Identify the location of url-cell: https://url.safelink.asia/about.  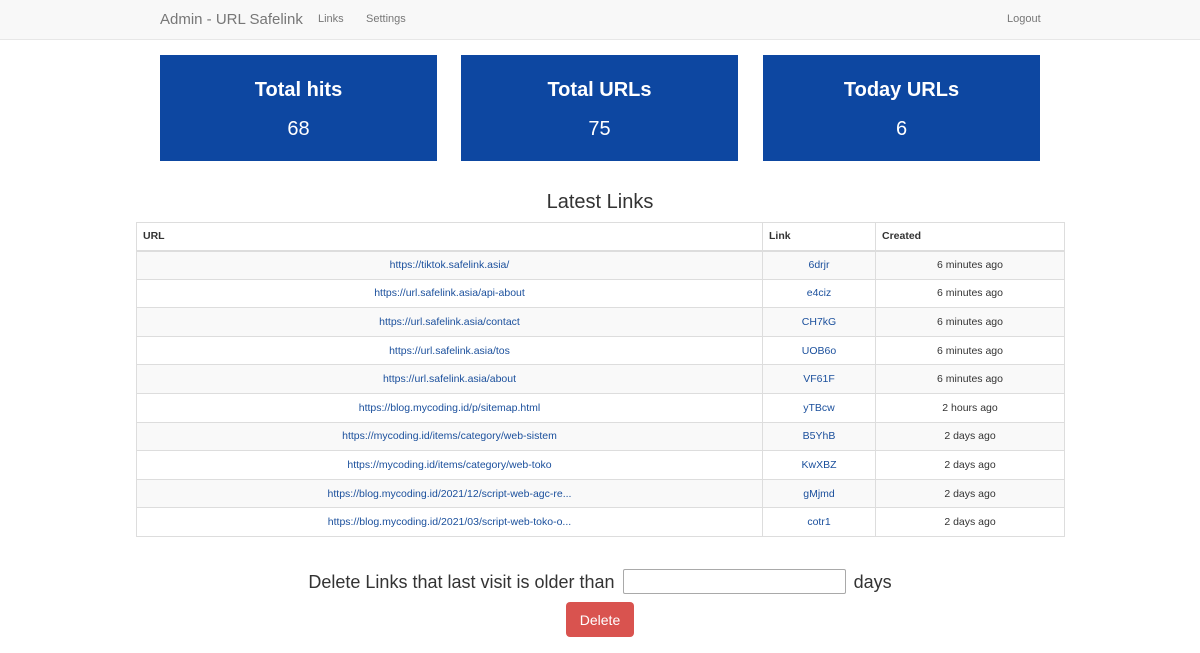
(449, 379).